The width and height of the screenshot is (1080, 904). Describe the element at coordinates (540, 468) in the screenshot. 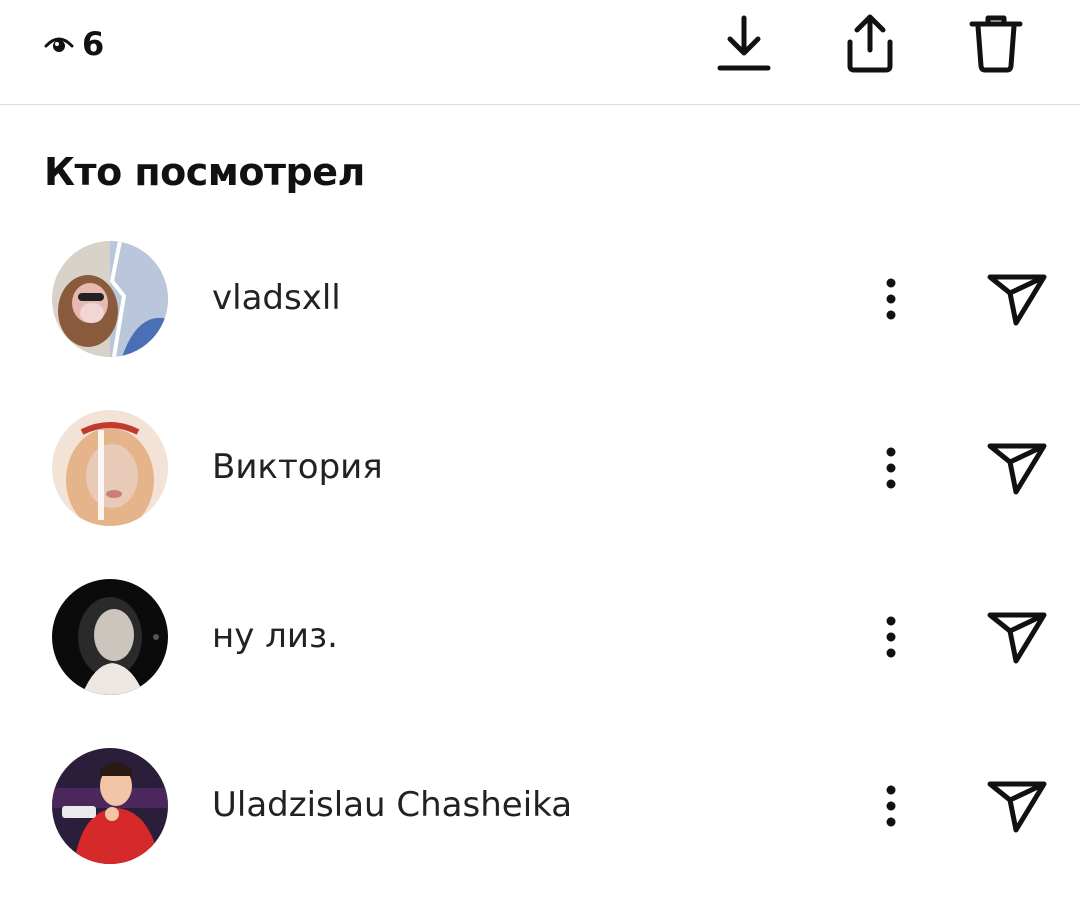

I see `viewer-row: Виктория` at that location.